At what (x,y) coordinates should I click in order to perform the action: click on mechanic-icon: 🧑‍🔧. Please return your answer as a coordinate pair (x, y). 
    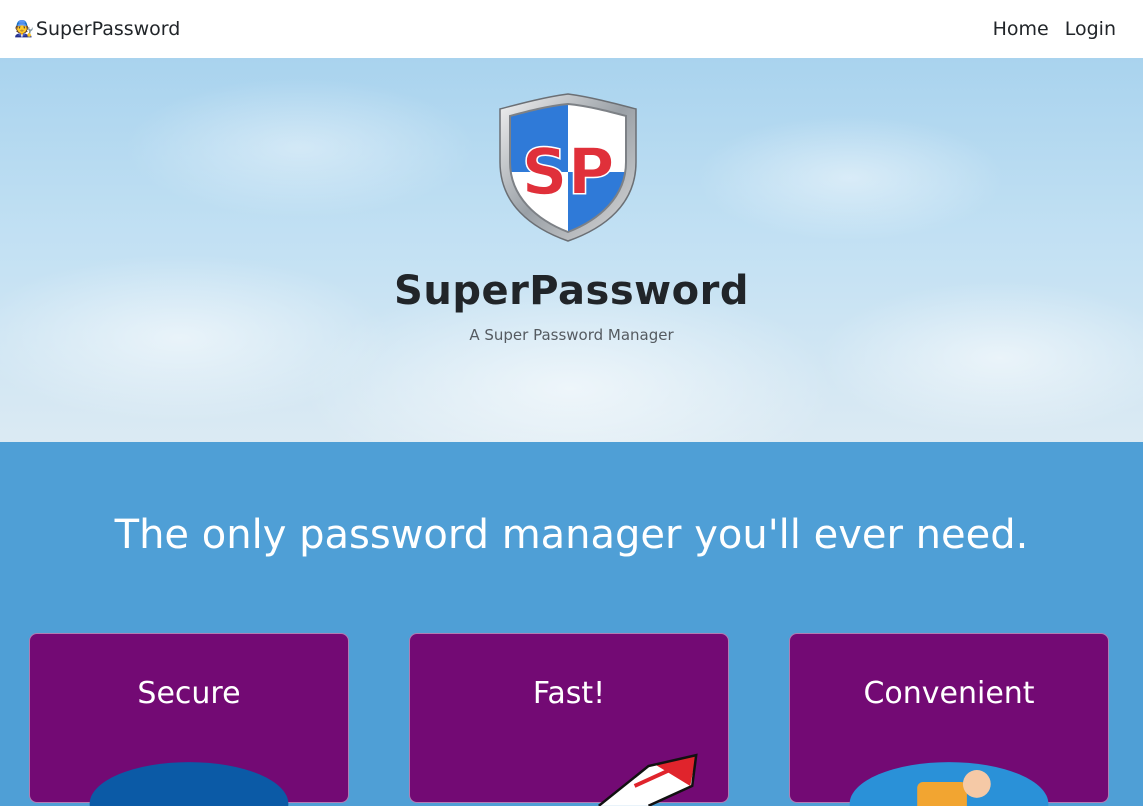
    Looking at the image, I should click on (24, 28).